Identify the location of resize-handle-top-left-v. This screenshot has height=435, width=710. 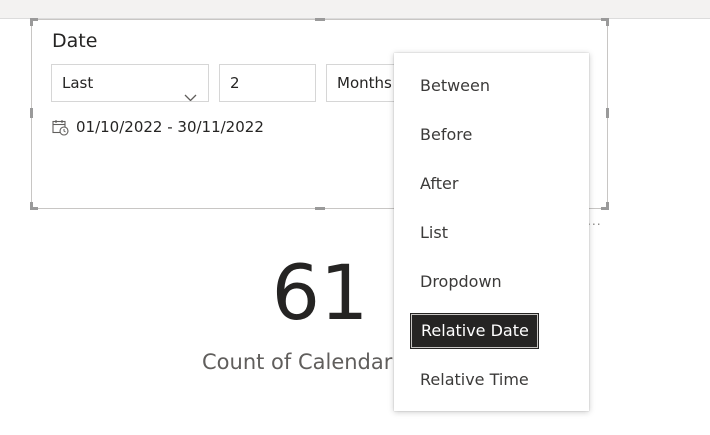
(31, 22).